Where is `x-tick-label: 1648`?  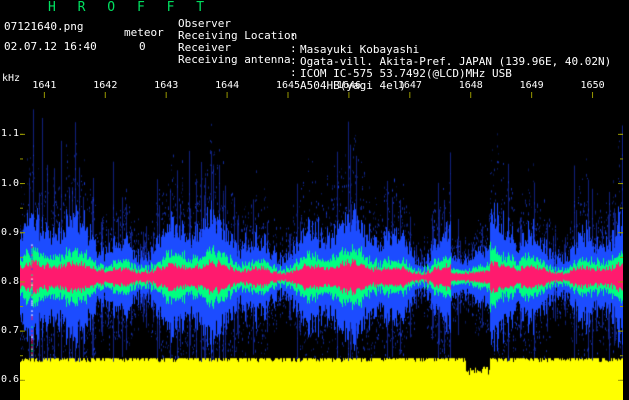 x-tick-label: 1648 is located at coordinates (470, 85).